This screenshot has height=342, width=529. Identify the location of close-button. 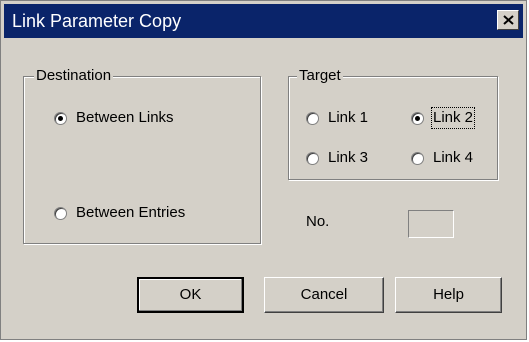
(508, 20).